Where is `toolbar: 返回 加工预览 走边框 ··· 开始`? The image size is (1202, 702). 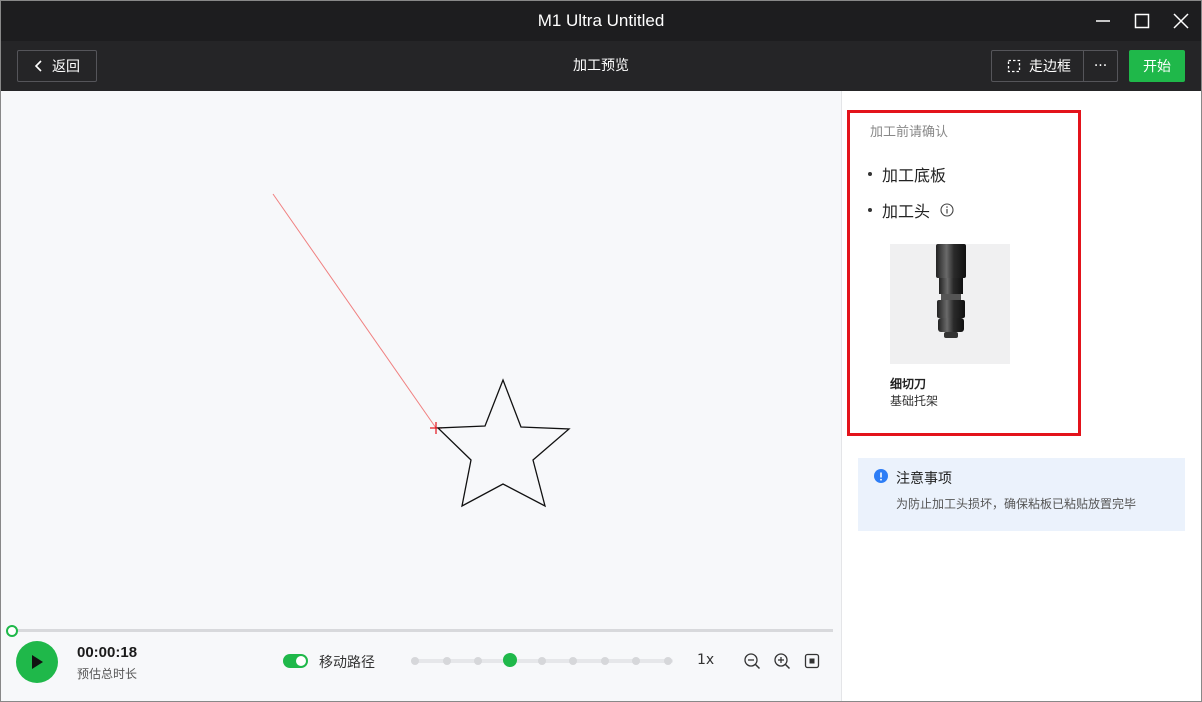 toolbar: 返回 加工预览 走边框 ··· 开始 is located at coordinates (601, 66).